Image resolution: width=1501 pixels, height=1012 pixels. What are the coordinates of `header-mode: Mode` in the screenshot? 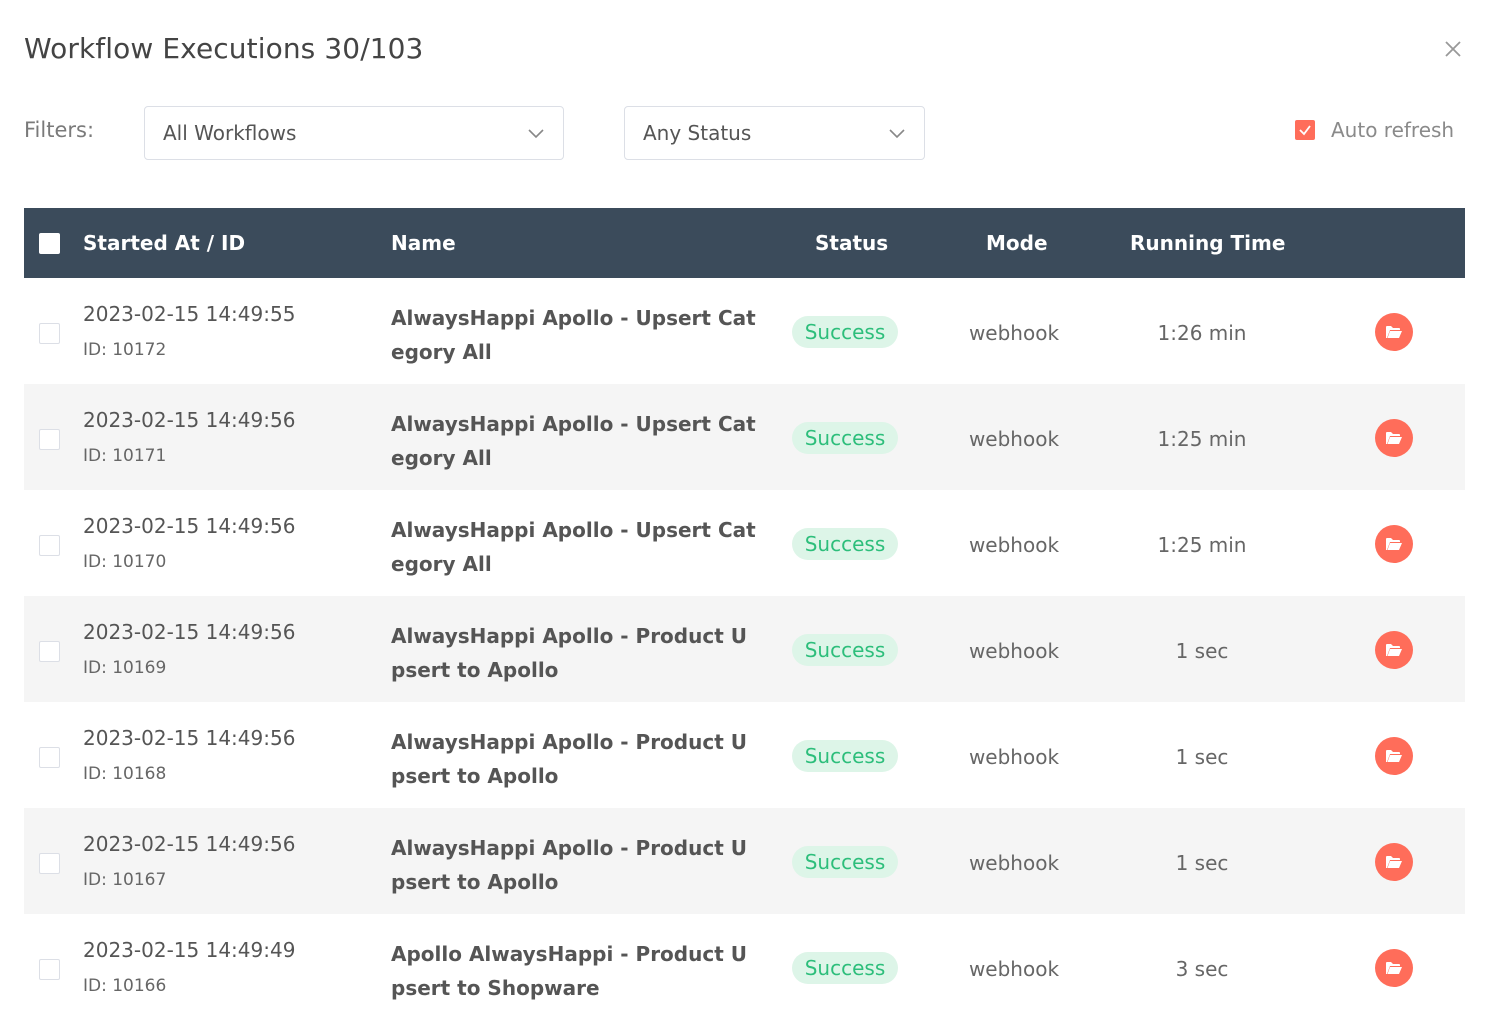 It's located at (1017, 243).